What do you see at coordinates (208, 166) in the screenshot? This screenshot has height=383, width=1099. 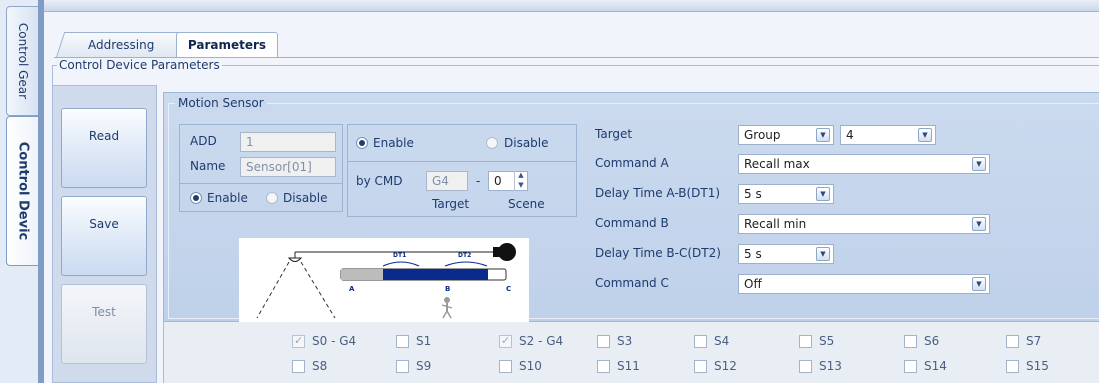 I see `name-label: Name` at bounding box center [208, 166].